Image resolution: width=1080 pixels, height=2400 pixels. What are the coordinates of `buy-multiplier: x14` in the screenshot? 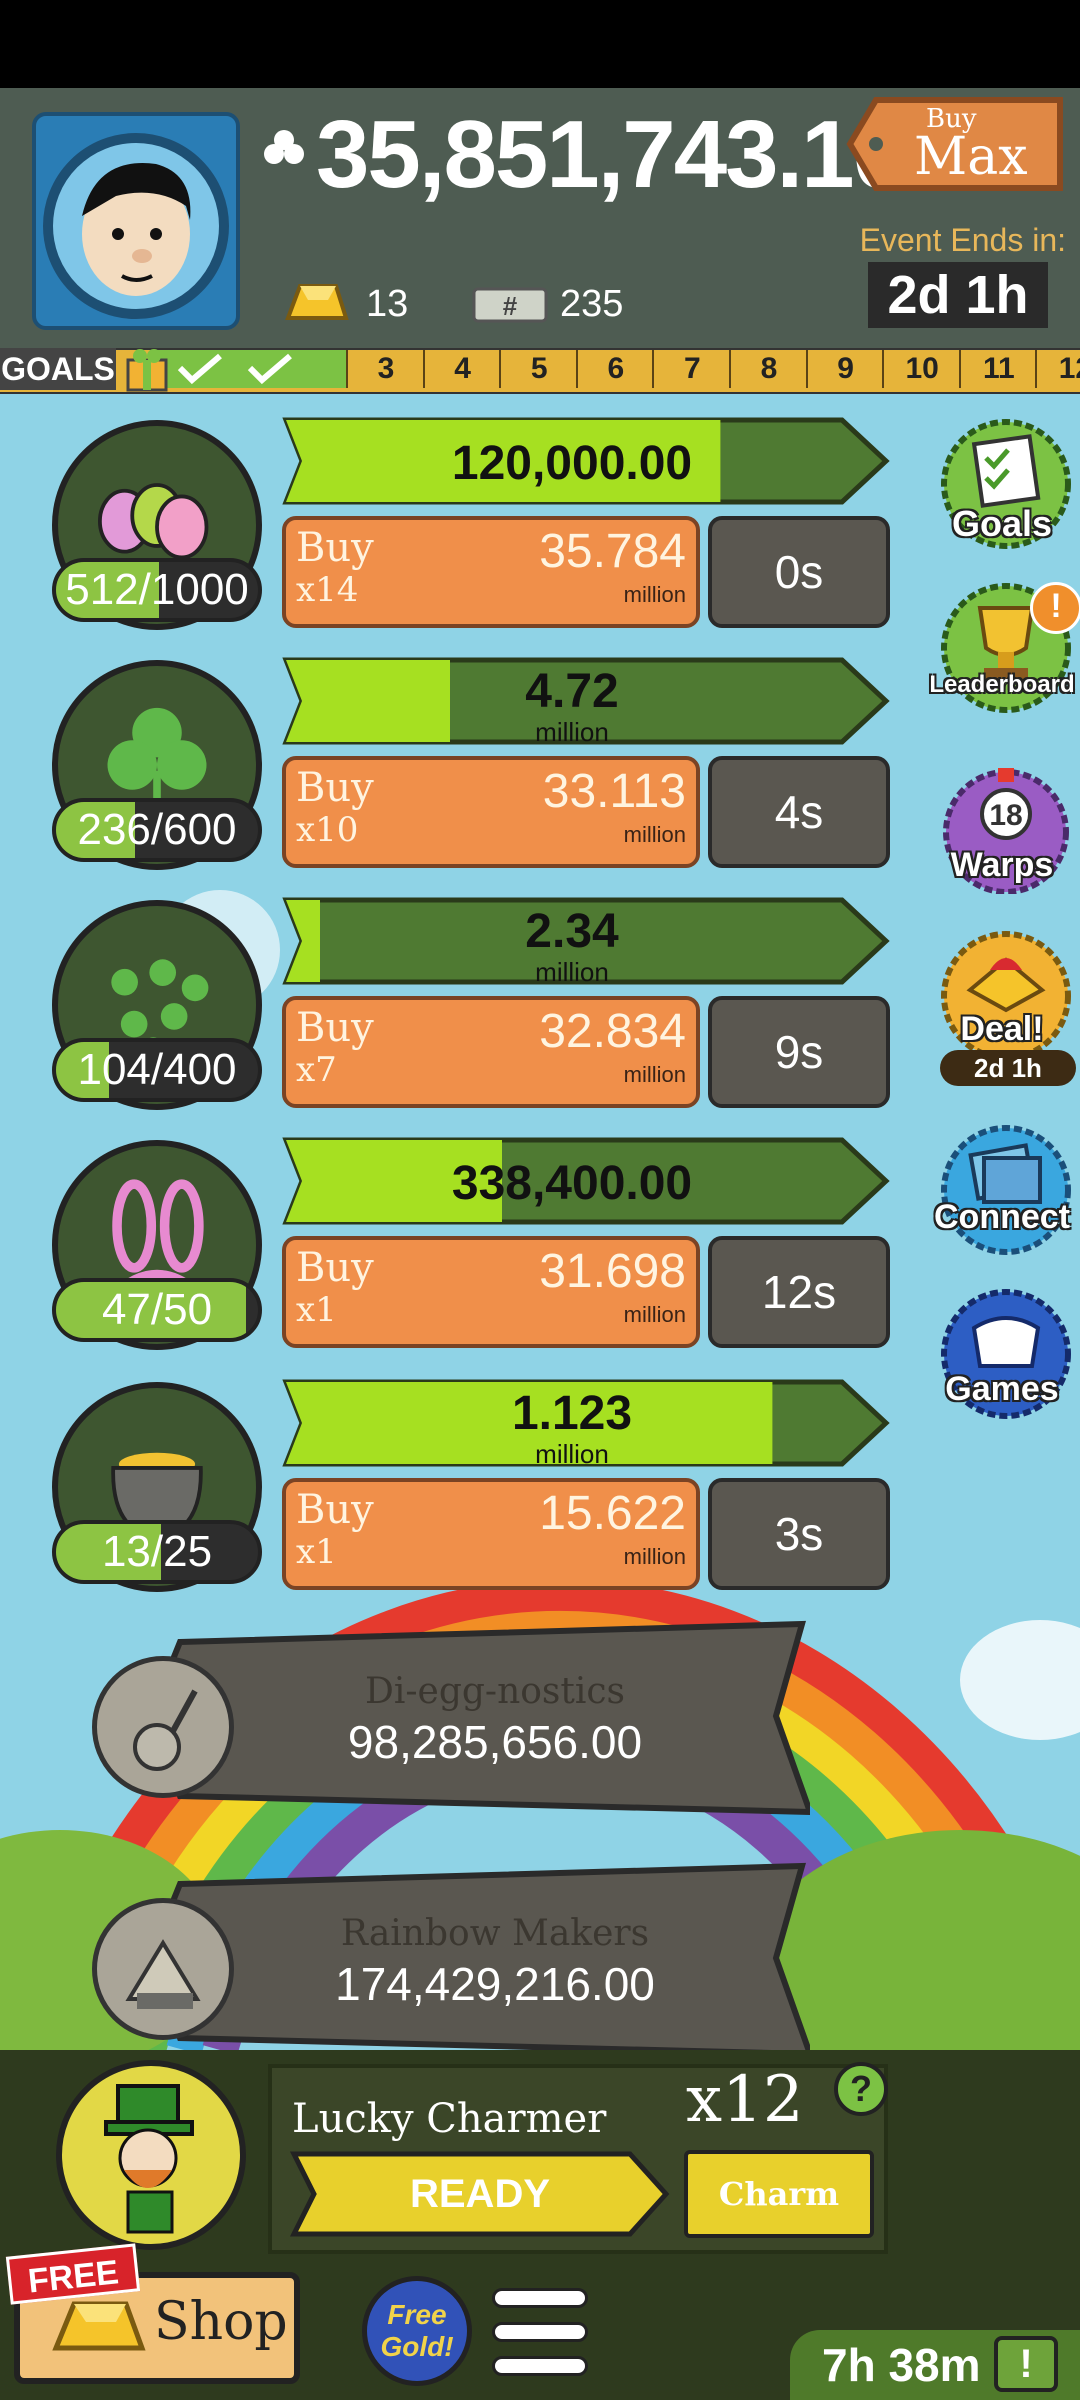 It's located at (327, 590).